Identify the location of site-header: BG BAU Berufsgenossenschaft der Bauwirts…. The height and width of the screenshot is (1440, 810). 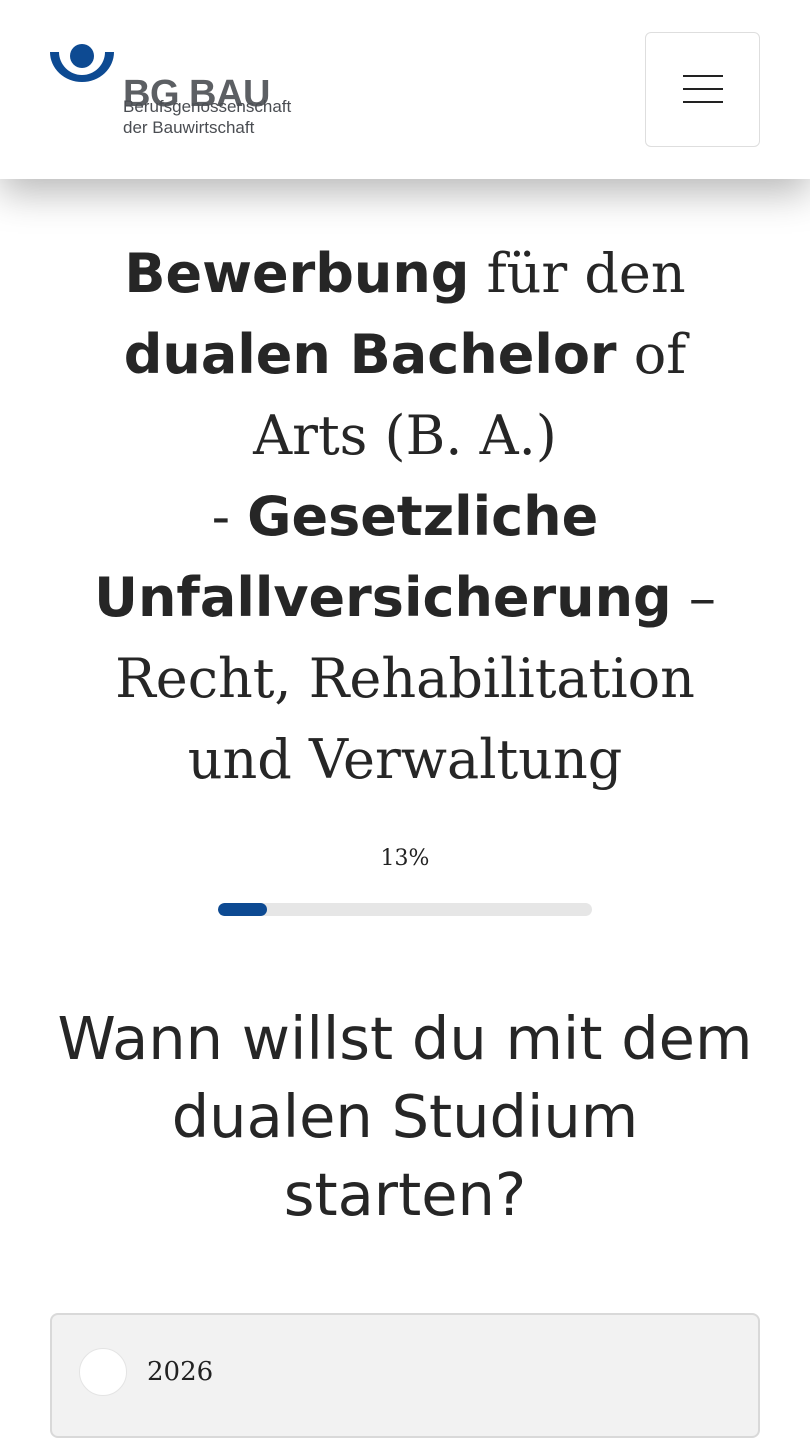
(405, 89).